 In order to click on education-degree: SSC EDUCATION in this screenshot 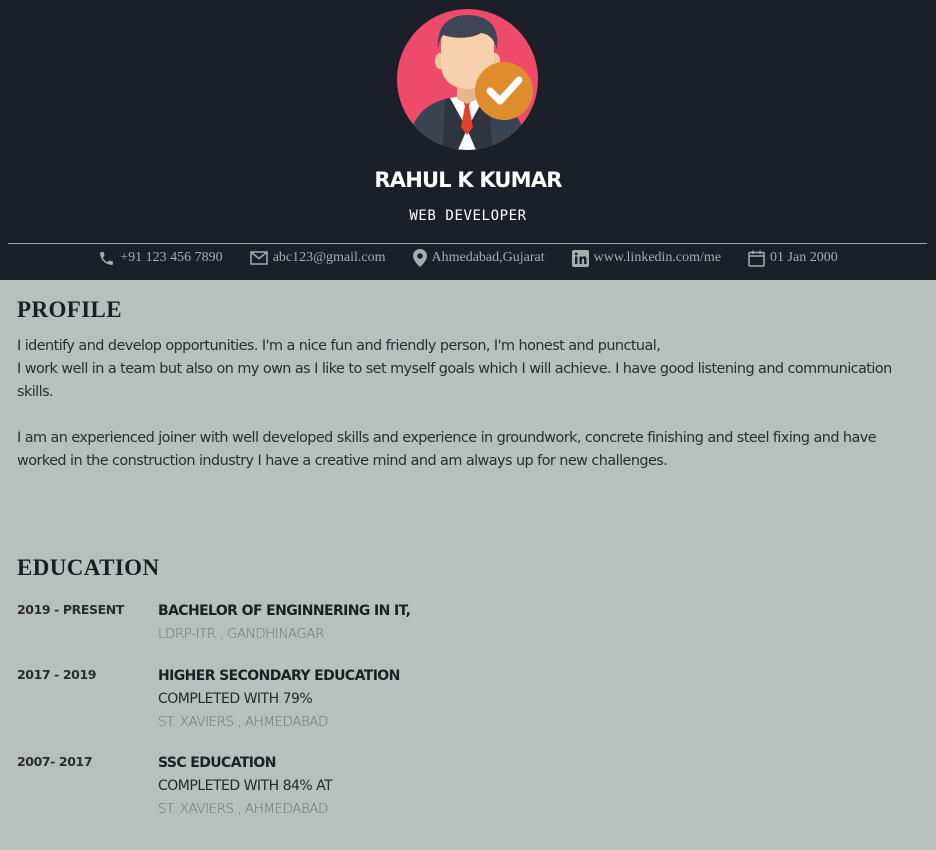, I will do `click(217, 763)`.